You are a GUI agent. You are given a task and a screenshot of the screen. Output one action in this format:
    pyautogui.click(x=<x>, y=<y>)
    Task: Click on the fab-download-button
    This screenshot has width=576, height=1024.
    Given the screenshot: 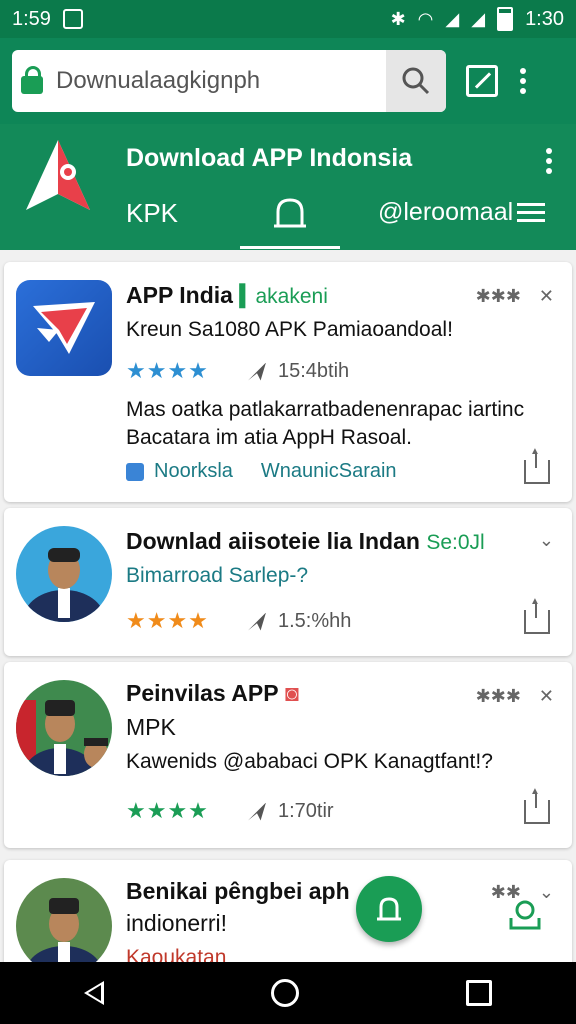 What is the action you would take?
    pyautogui.click(x=389, y=909)
    